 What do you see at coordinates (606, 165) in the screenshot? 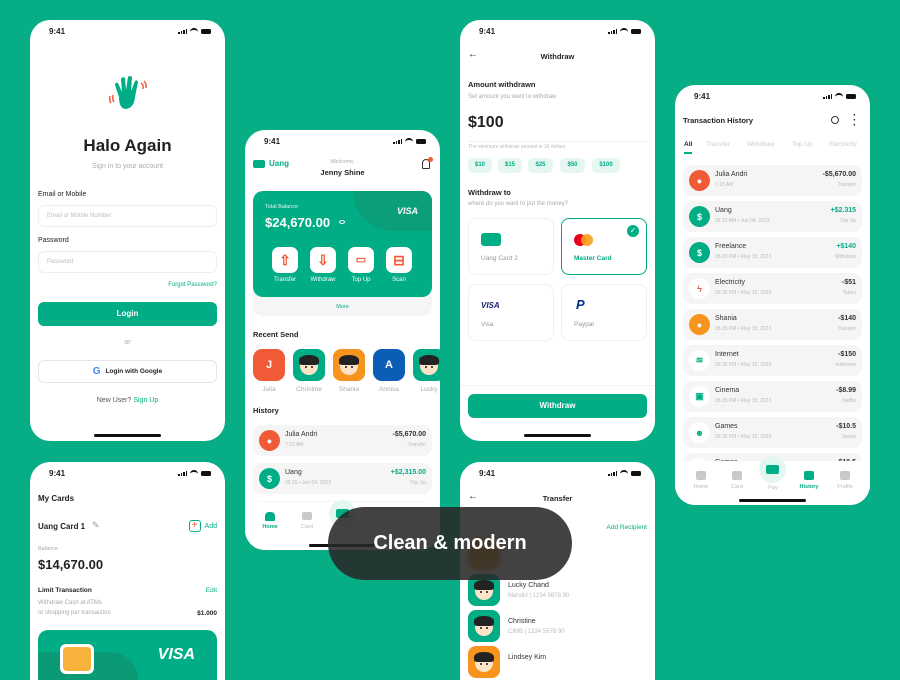
I see `amount-chip: $100` at bounding box center [606, 165].